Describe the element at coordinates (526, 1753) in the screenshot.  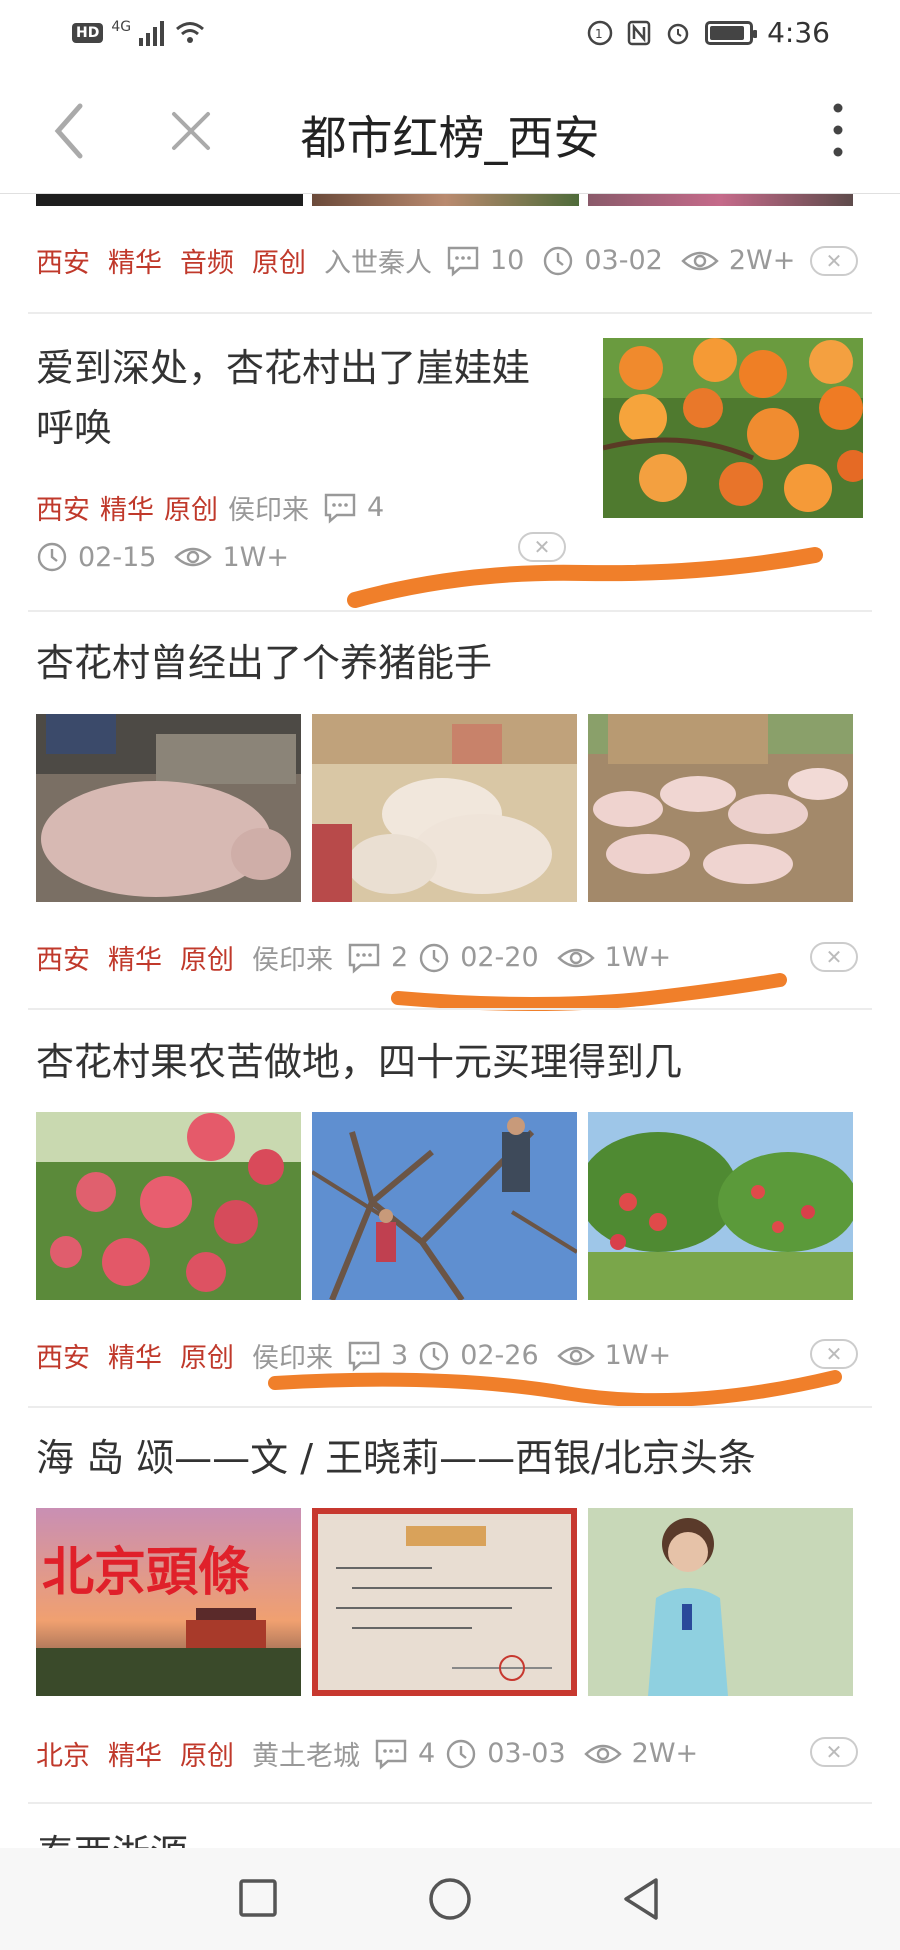
I see `publish-date-value: 03-03` at that location.